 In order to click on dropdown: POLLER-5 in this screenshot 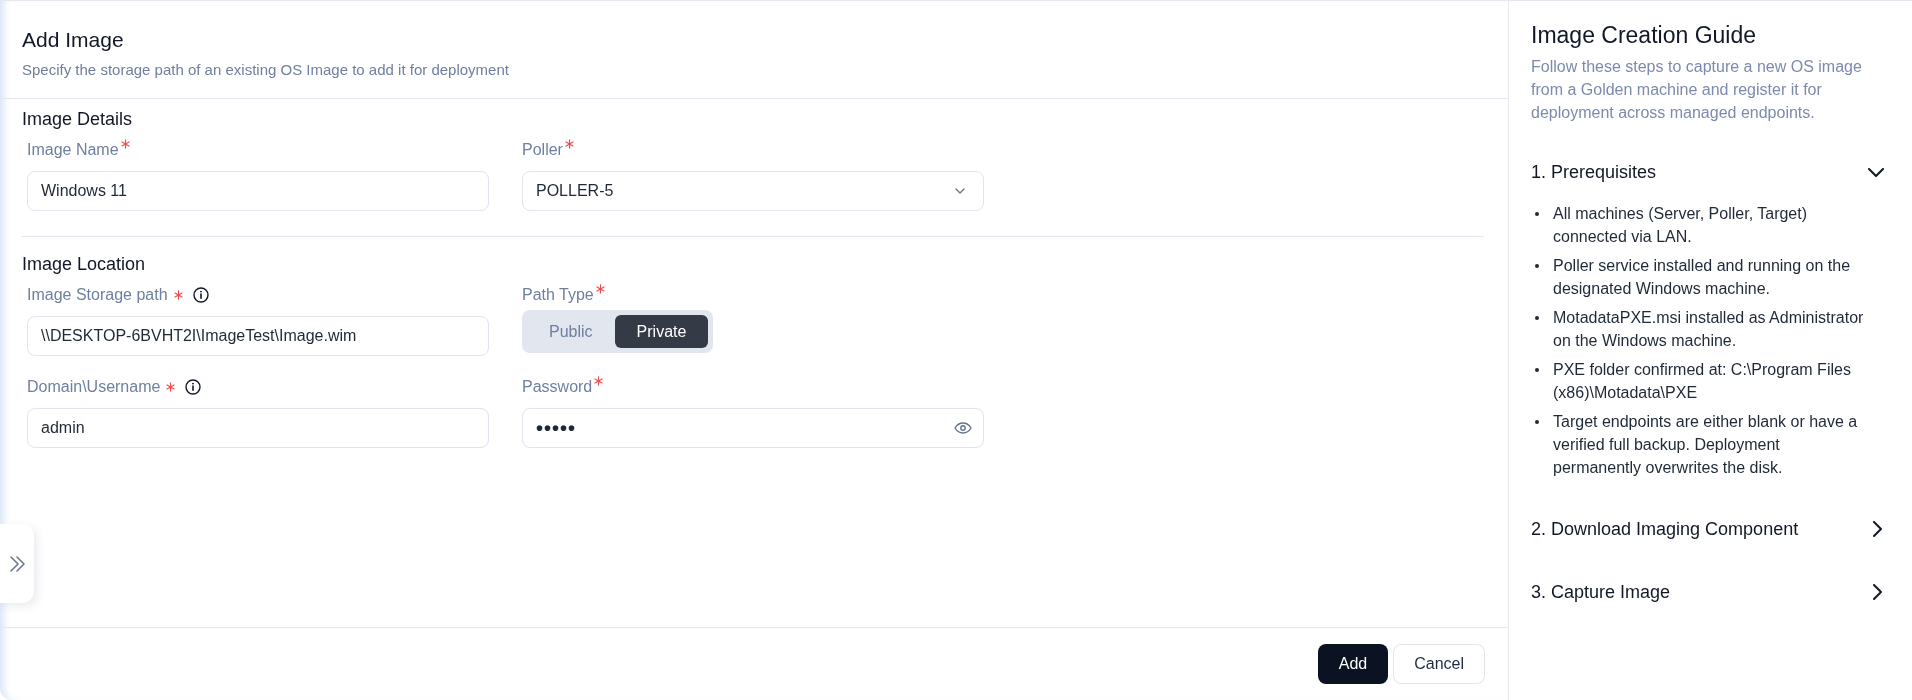, I will do `click(753, 191)`.